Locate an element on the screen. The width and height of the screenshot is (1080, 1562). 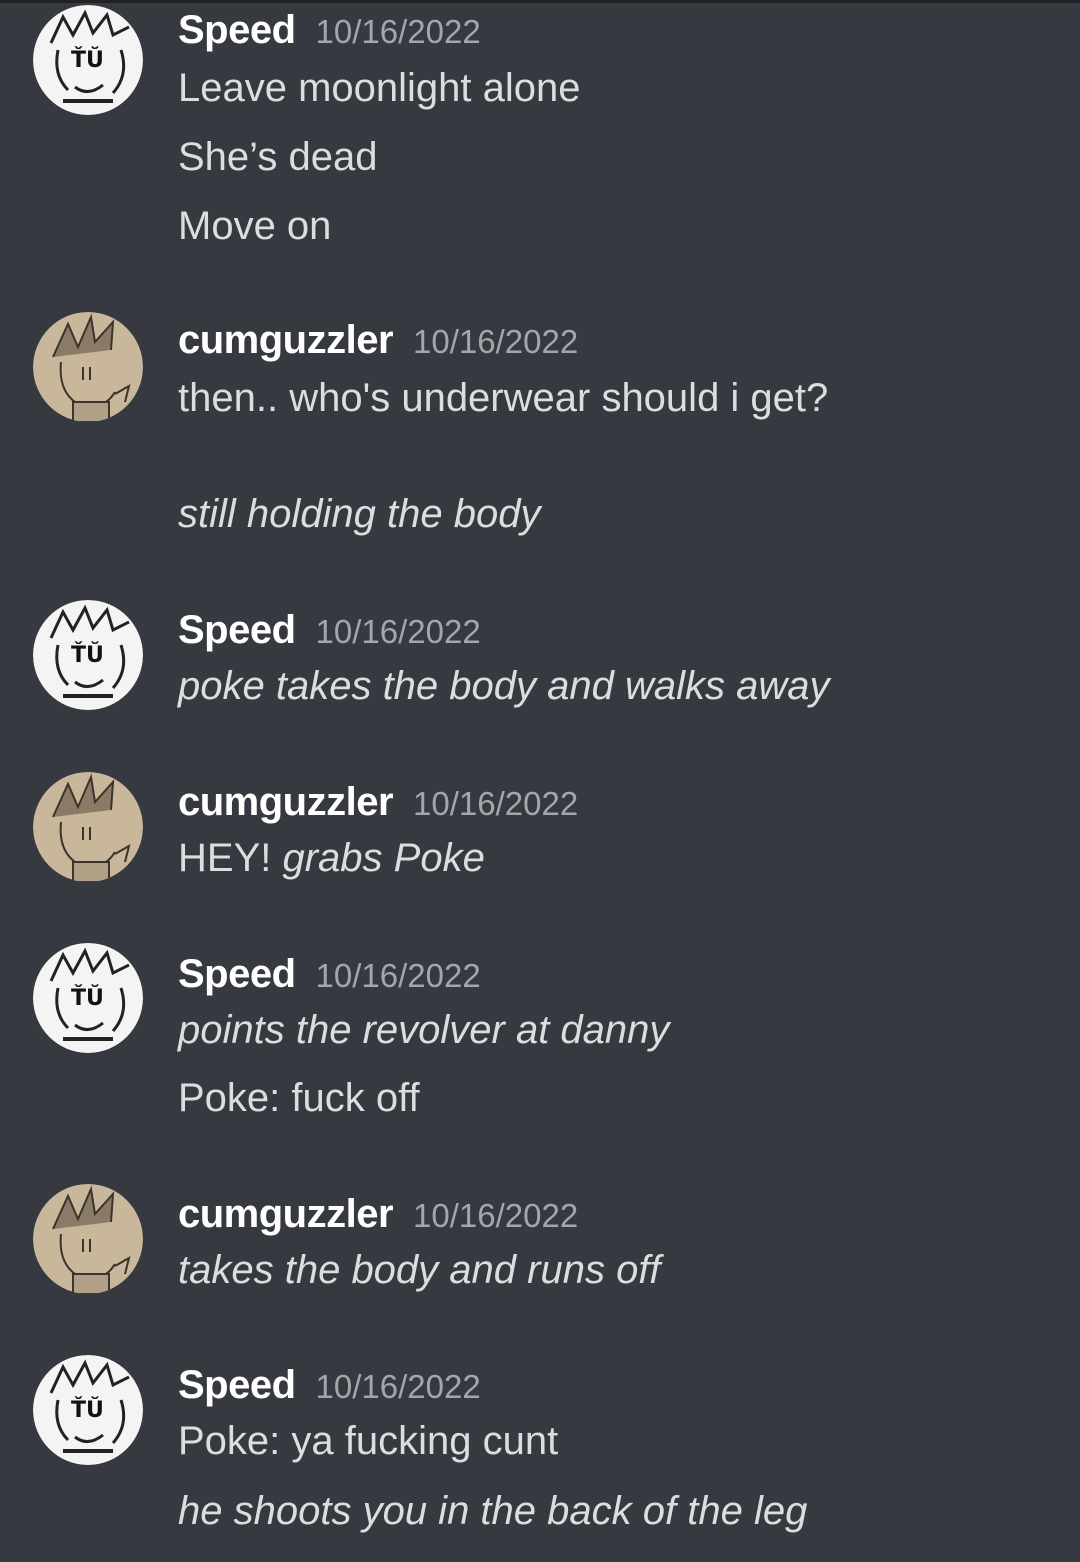
message-text: Poke: ya fucking cunt is located at coordinates (368, 1441).